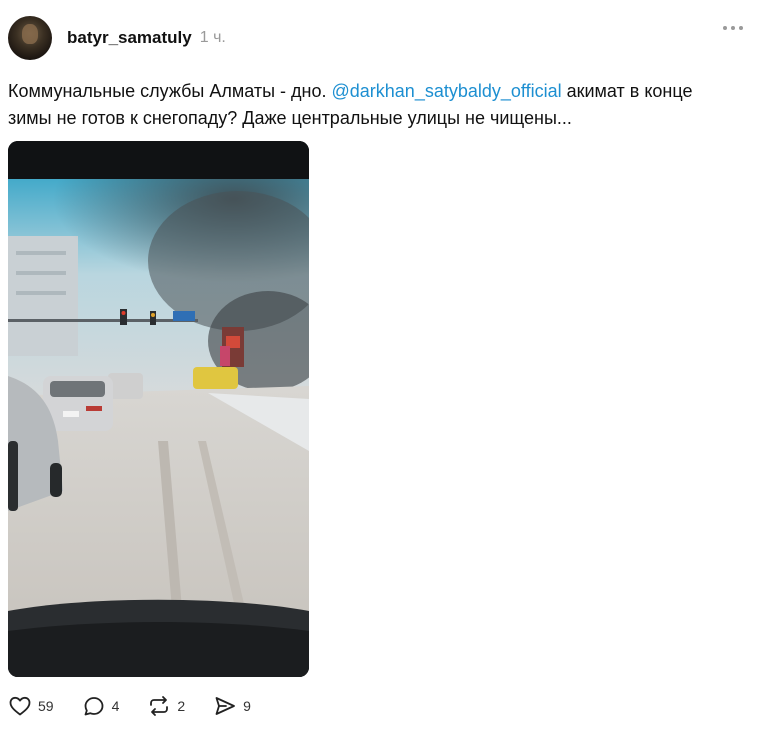 This screenshot has height=730, width=757. What do you see at coordinates (181, 706) in the screenshot?
I see `reposts-count: 2` at bounding box center [181, 706].